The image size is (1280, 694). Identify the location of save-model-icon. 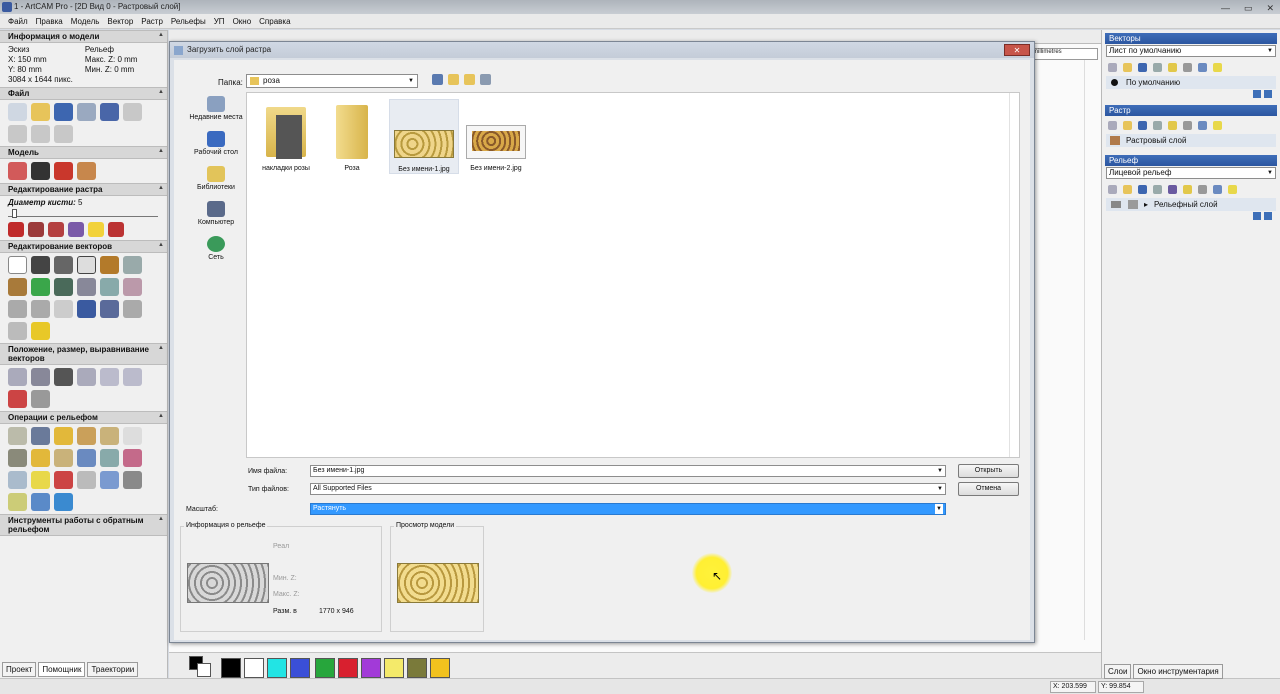
(63, 112).